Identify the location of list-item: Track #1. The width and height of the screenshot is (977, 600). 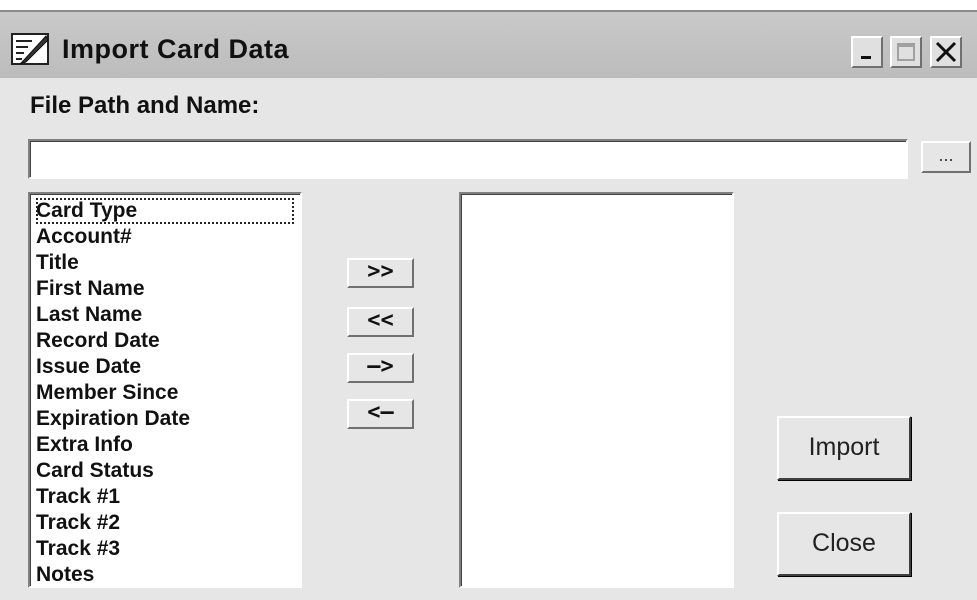
(168, 497).